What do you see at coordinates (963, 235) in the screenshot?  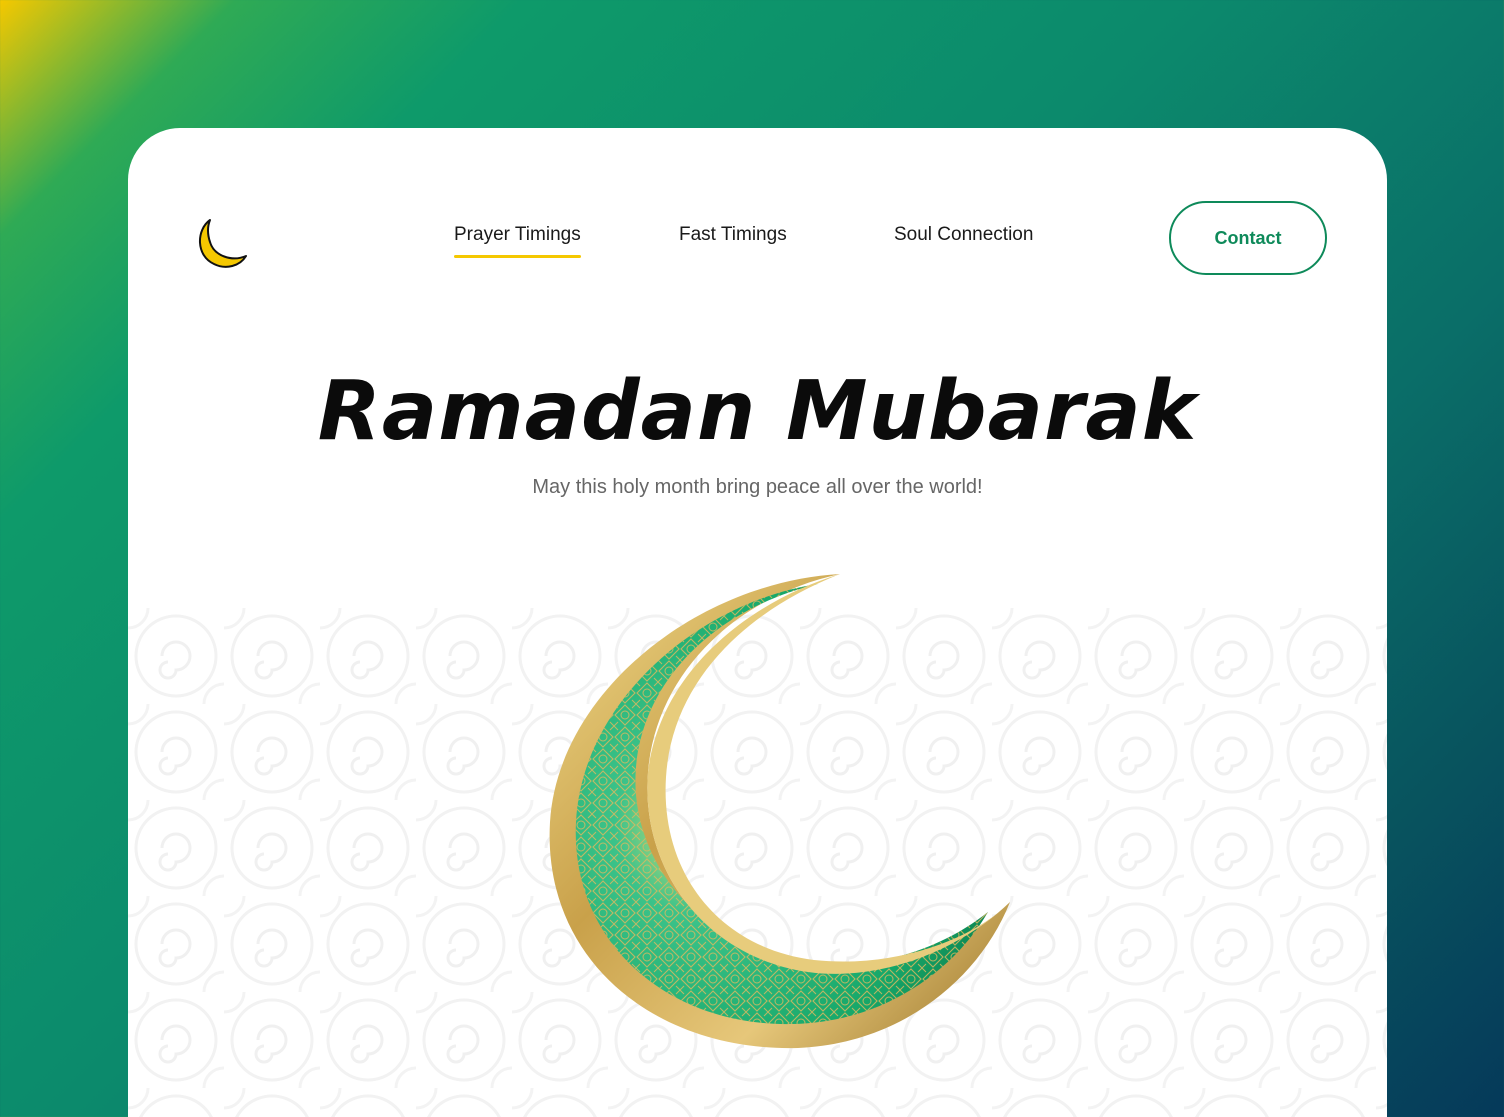 I see `nav-item-soul-connection: Soul Connection` at bounding box center [963, 235].